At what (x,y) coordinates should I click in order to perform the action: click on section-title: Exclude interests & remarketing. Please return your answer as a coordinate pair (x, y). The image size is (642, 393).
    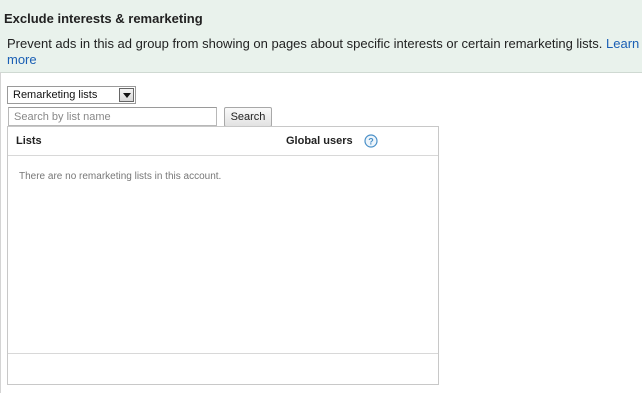
    Looking at the image, I should click on (103, 18).